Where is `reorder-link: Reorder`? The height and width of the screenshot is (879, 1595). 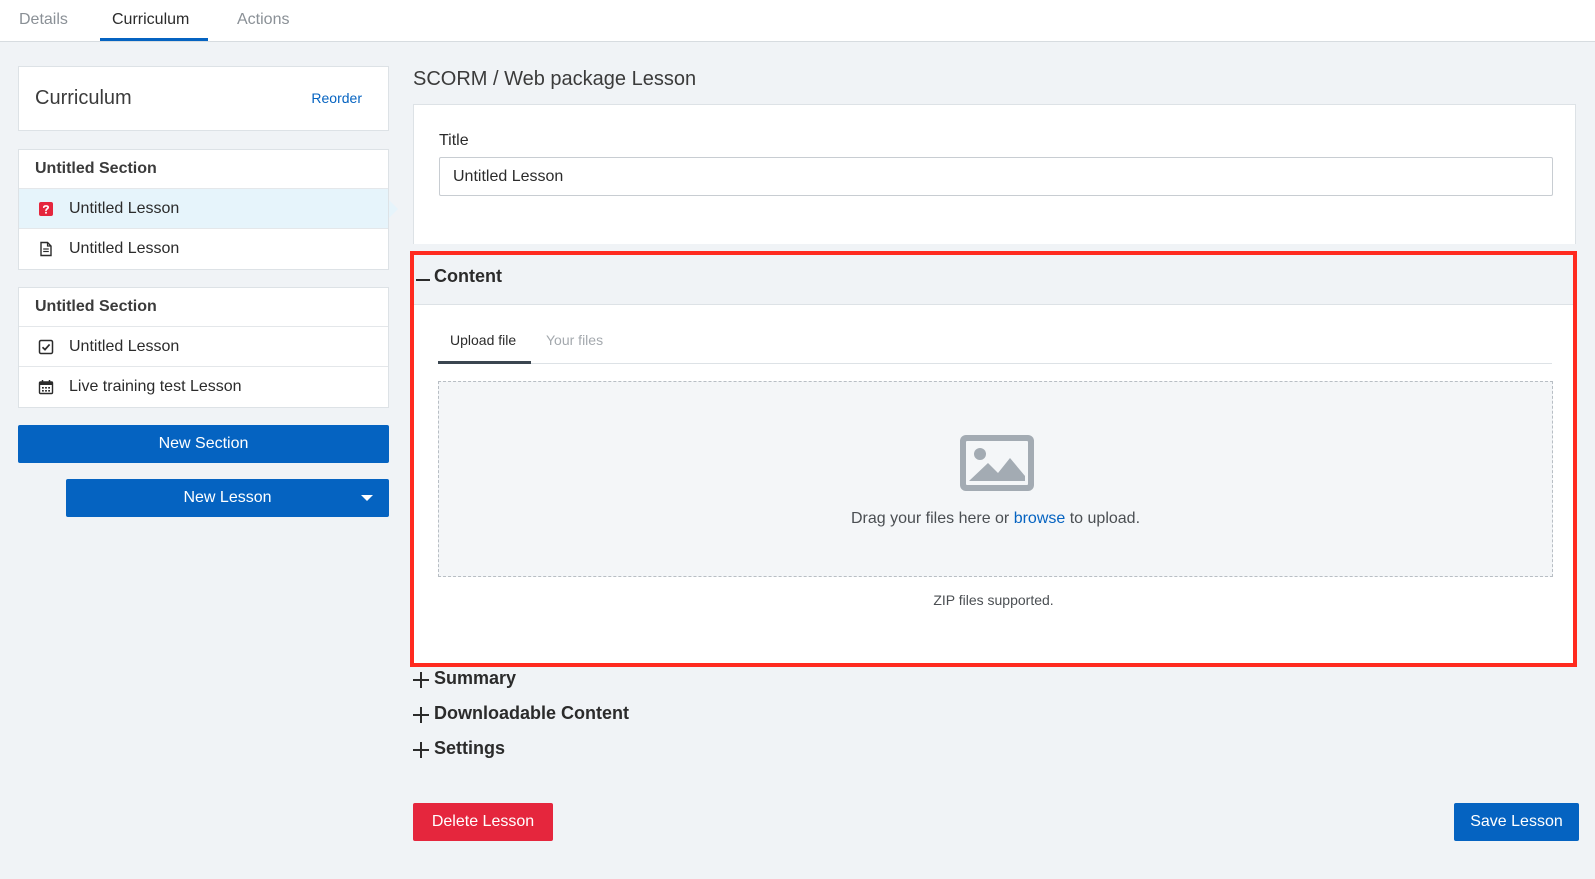
reorder-link: Reorder is located at coordinates (336, 98).